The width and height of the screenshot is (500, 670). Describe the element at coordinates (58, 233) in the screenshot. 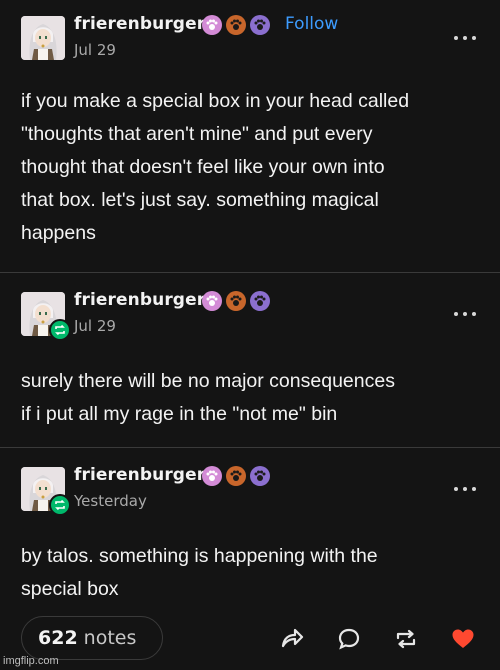

I see `post-body-line: happens` at that location.